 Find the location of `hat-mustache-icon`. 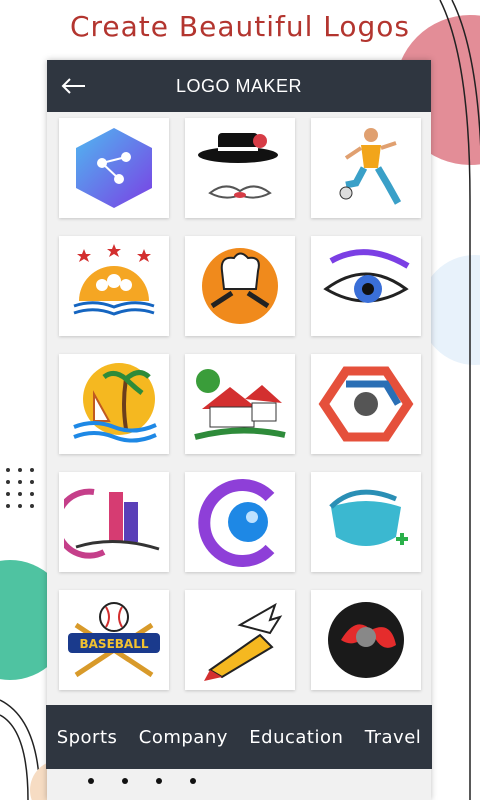

hat-mustache-icon is located at coordinates (238, 166).